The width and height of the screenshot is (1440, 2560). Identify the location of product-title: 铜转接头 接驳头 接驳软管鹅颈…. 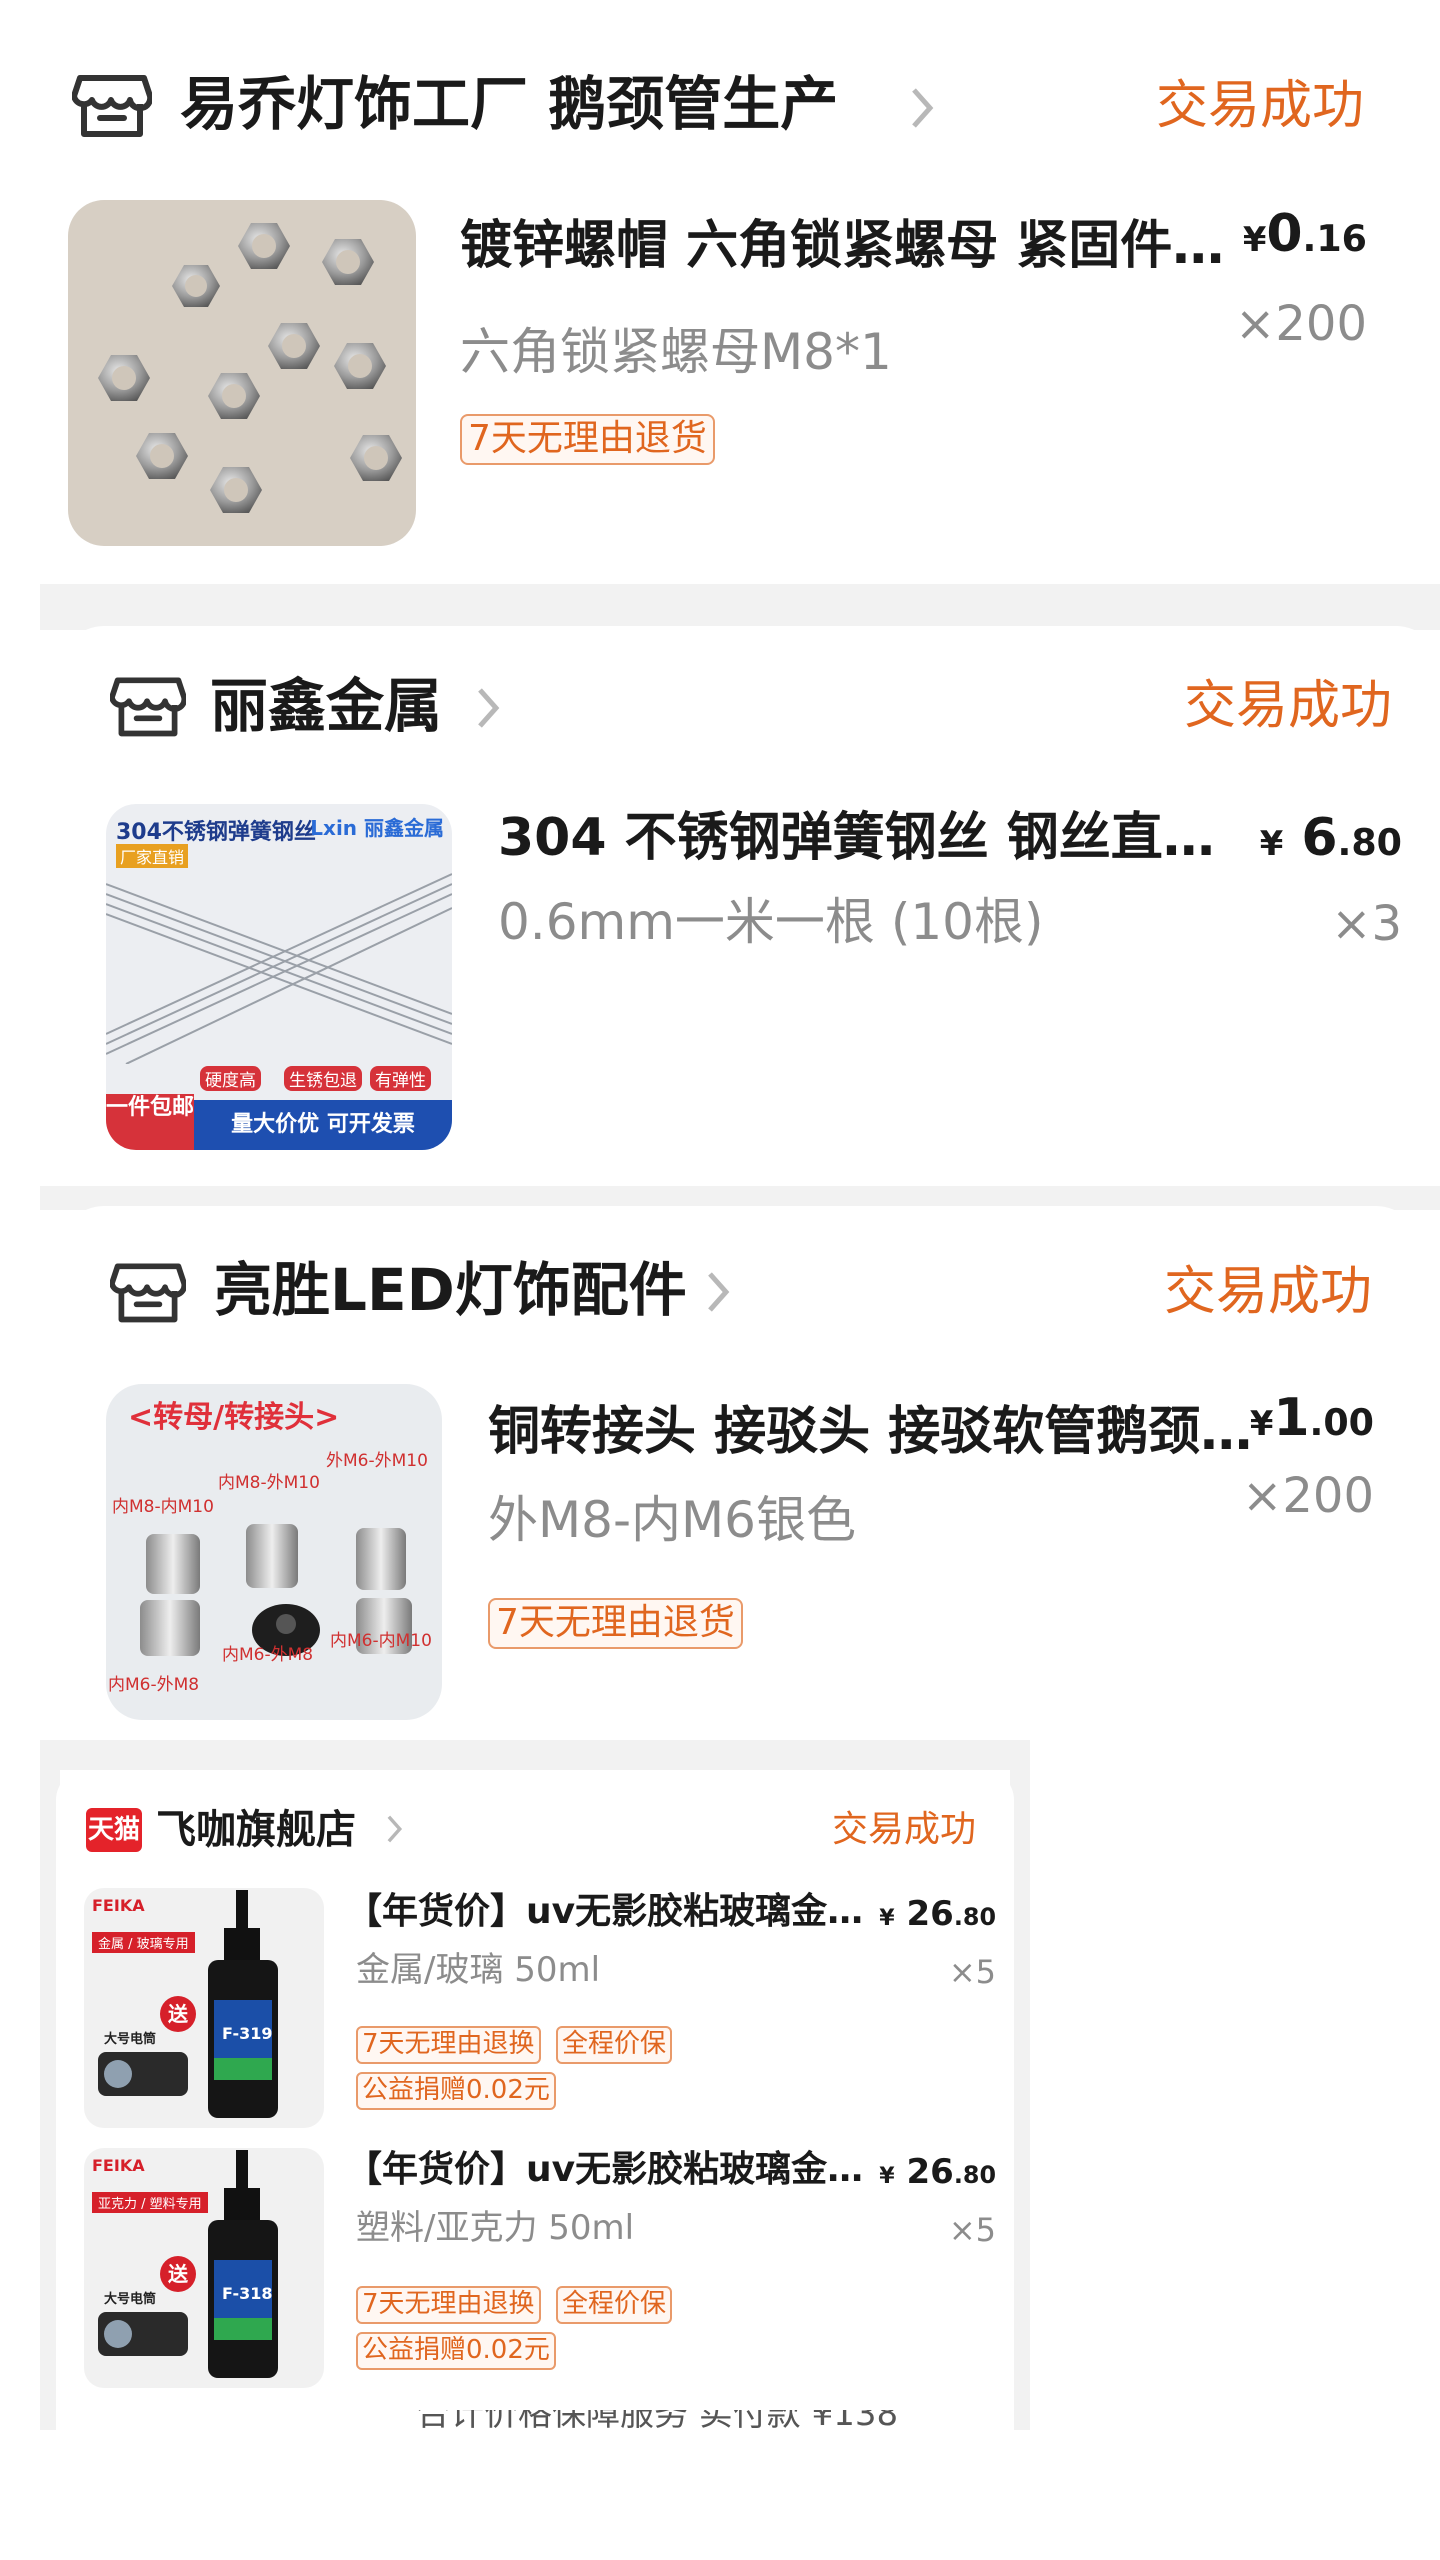
(883, 1432).